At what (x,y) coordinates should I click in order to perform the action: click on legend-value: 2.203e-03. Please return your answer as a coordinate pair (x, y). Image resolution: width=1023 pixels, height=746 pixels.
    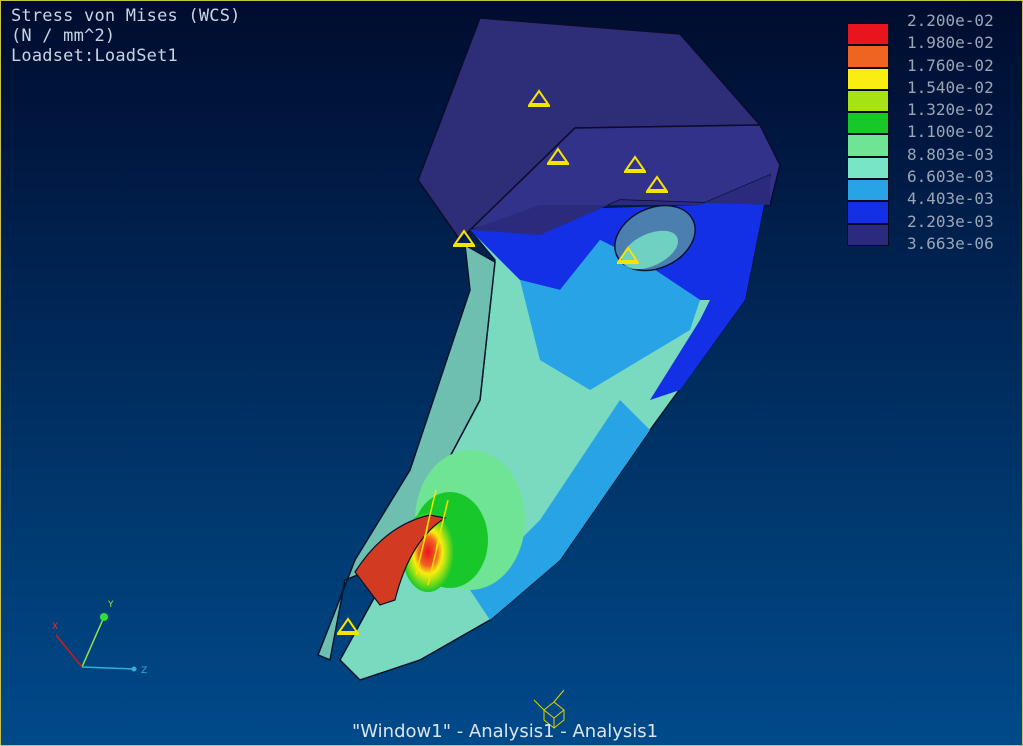
    Looking at the image, I should click on (950, 221).